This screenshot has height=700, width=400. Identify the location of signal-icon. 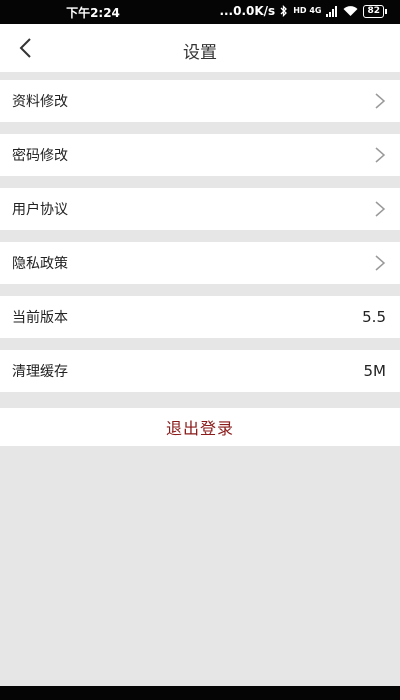
(332, 11).